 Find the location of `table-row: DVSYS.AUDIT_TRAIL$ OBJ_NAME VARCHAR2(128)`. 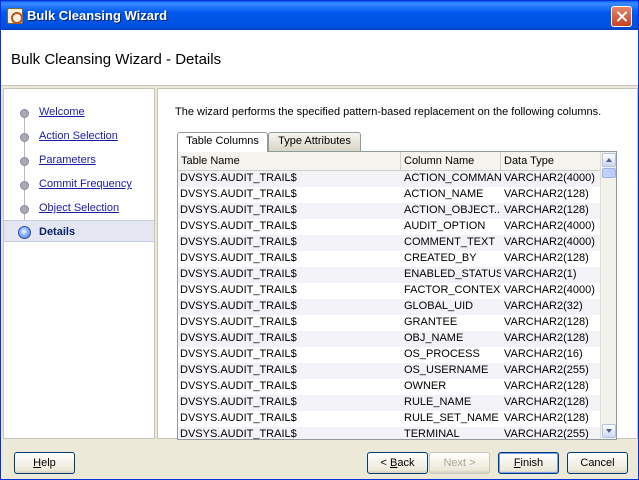

table-row: DVSYS.AUDIT_TRAIL$ OBJ_NAME VARCHAR2(128) is located at coordinates (389, 339).